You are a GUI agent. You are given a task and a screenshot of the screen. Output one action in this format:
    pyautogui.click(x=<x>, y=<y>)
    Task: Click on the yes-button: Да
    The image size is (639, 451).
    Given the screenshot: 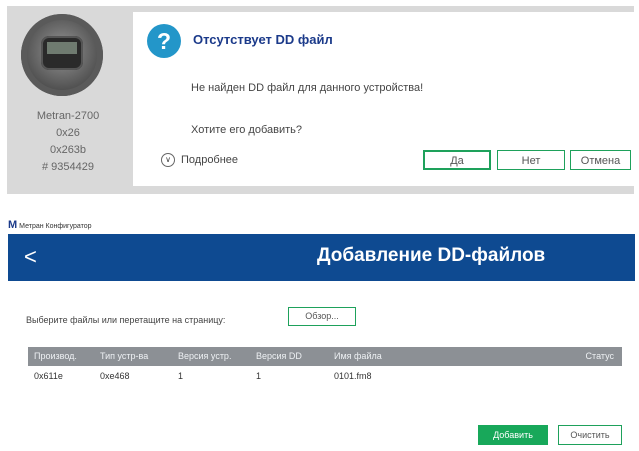 What is the action you would take?
    pyautogui.click(x=457, y=160)
    